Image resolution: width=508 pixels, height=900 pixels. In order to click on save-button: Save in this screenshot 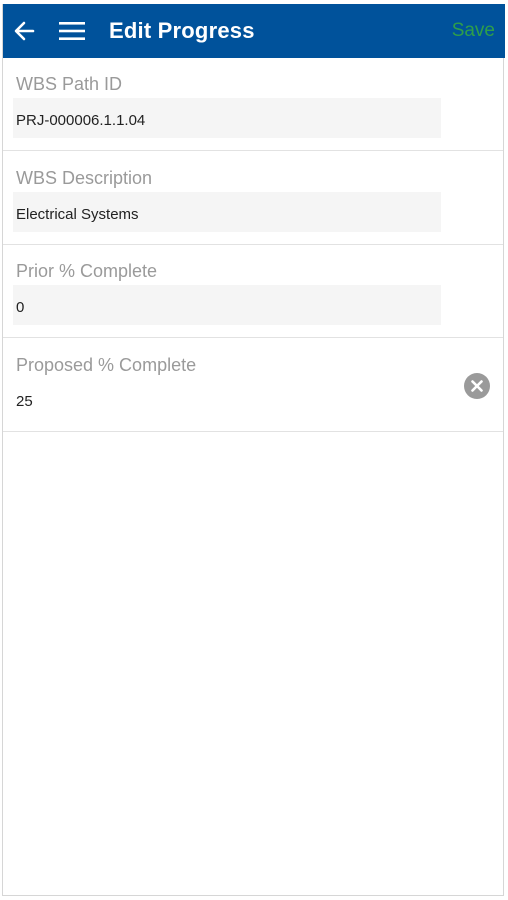, I will do `click(473, 31)`.